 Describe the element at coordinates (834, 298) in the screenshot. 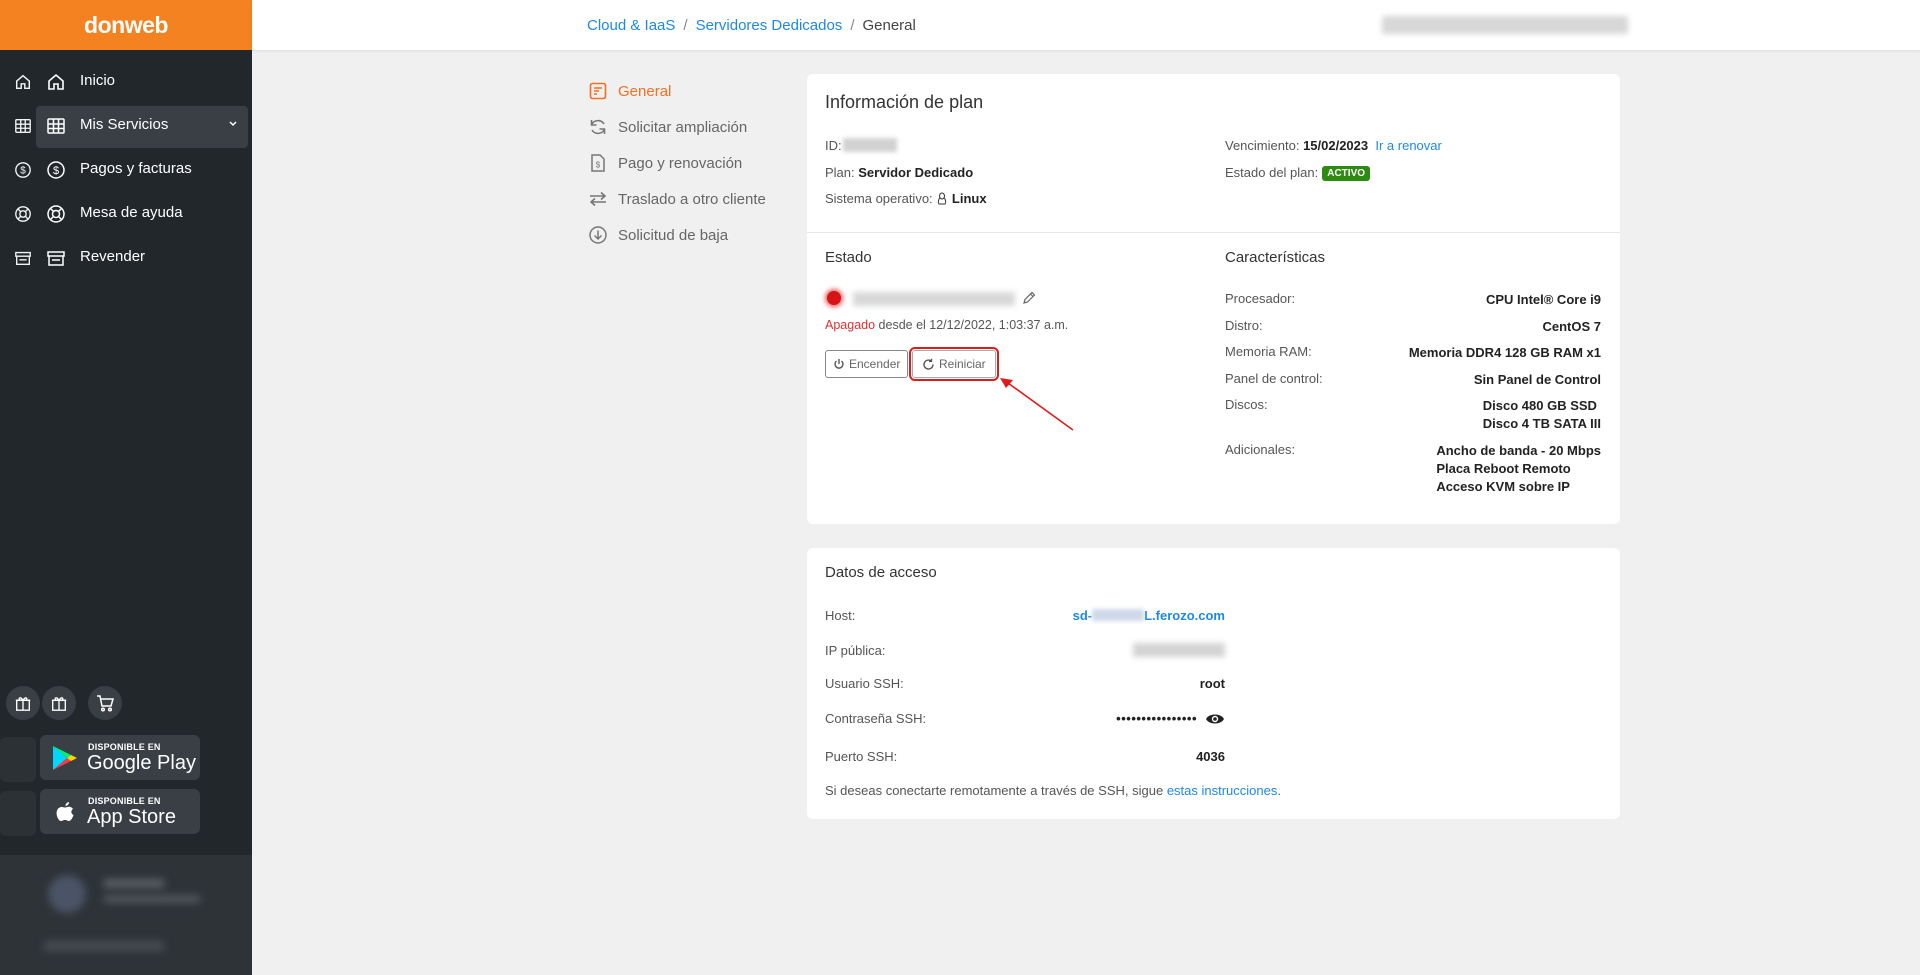

I see `status-indicator-off` at that location.